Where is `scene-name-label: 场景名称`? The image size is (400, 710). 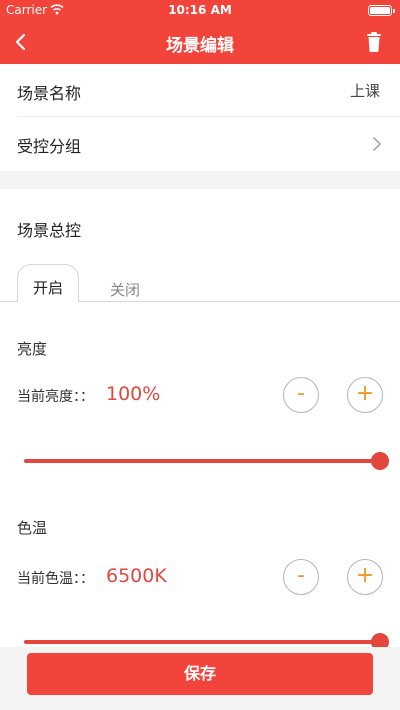
scene-name-label: 场景名称 is located at coordinates (49, 93).